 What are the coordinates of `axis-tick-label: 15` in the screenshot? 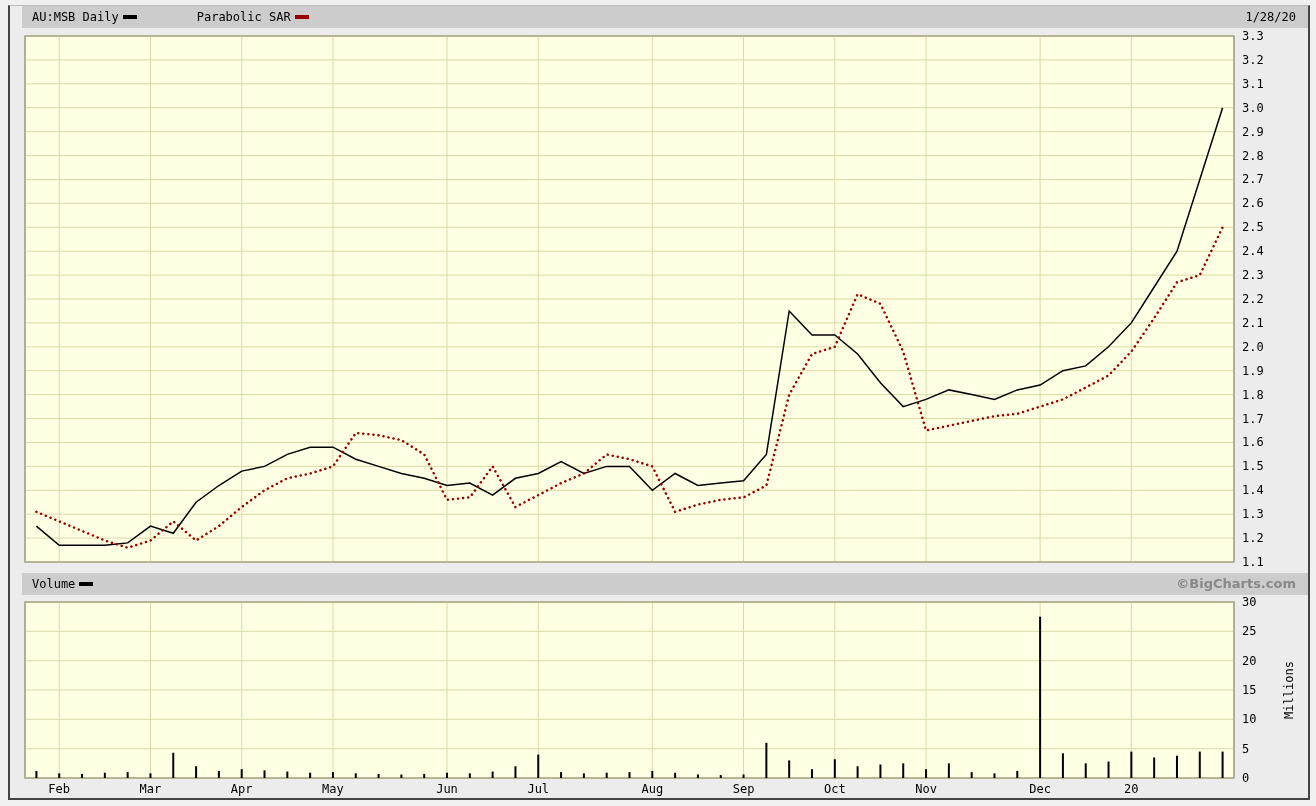 It's located at (1249, 690).